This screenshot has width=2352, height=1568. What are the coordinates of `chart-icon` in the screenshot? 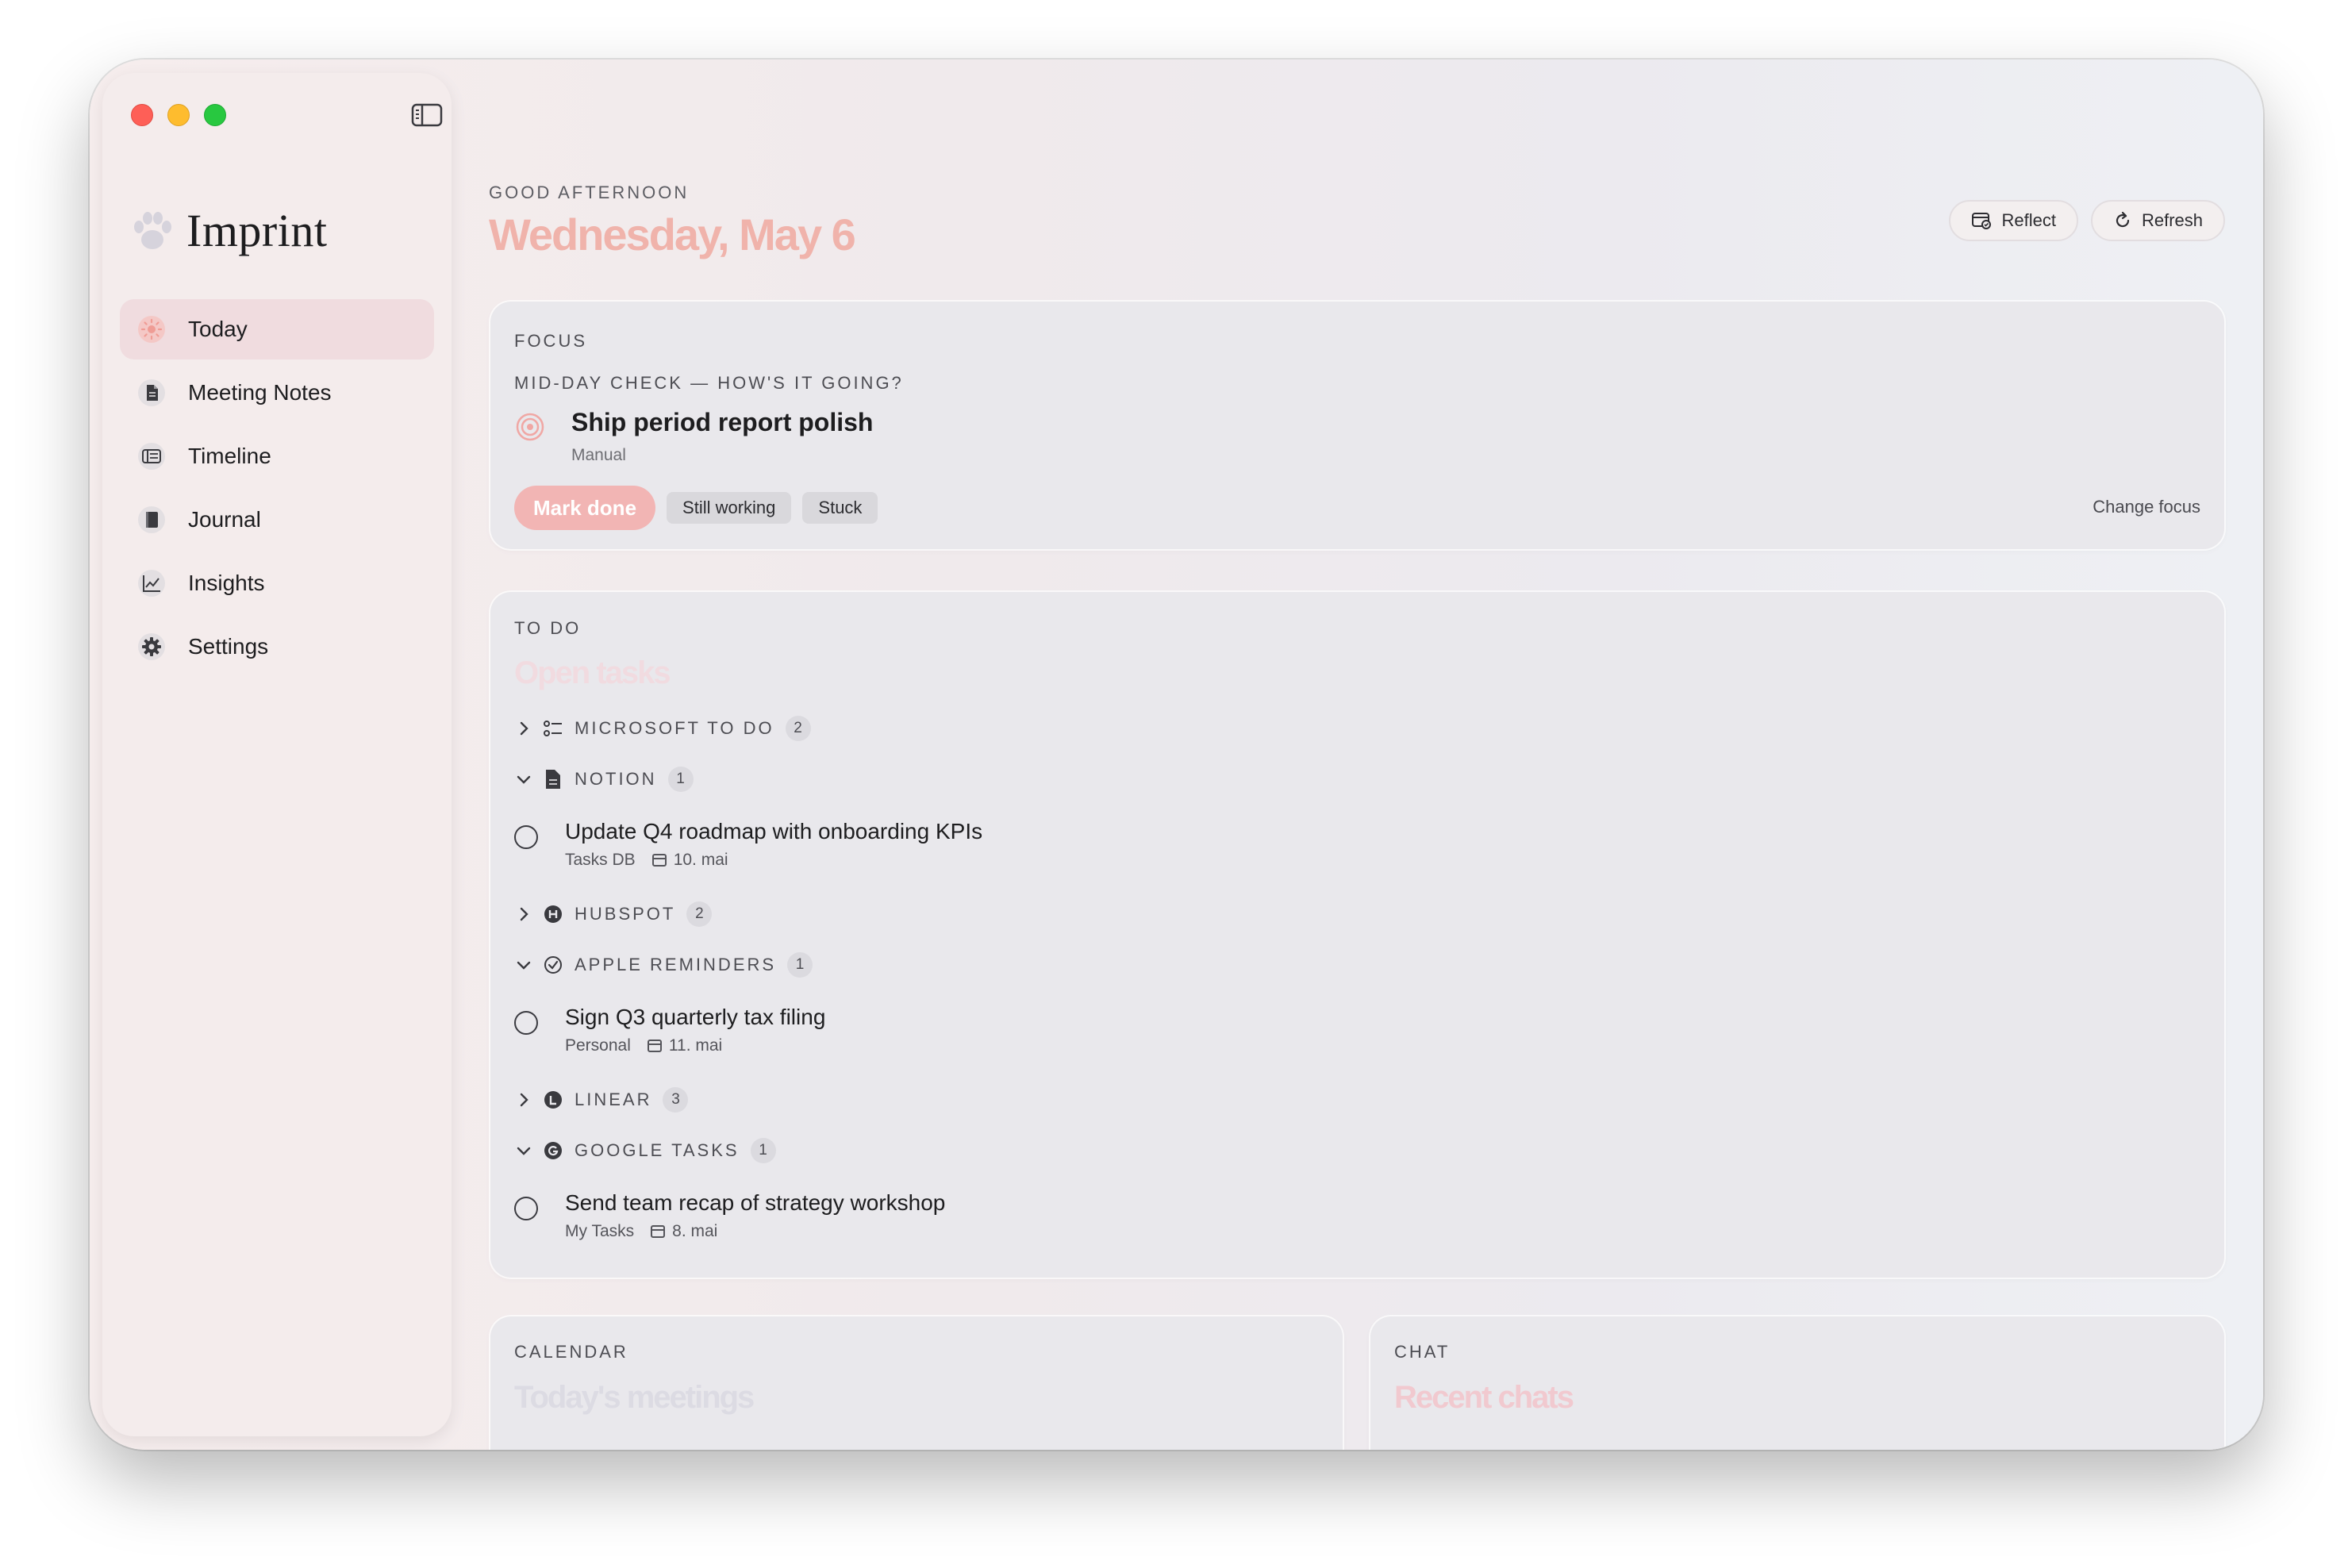 It's located at (151, 583).